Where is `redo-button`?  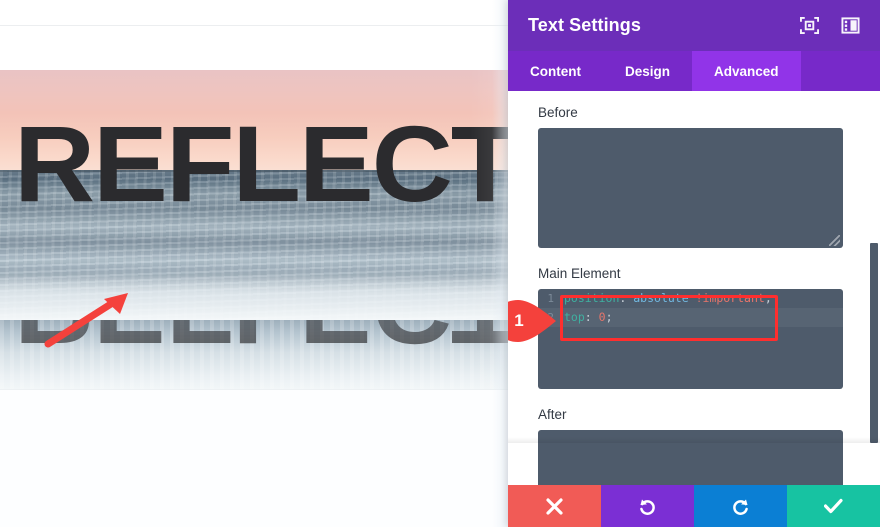
redo-button is located at coordinates (740, 506).